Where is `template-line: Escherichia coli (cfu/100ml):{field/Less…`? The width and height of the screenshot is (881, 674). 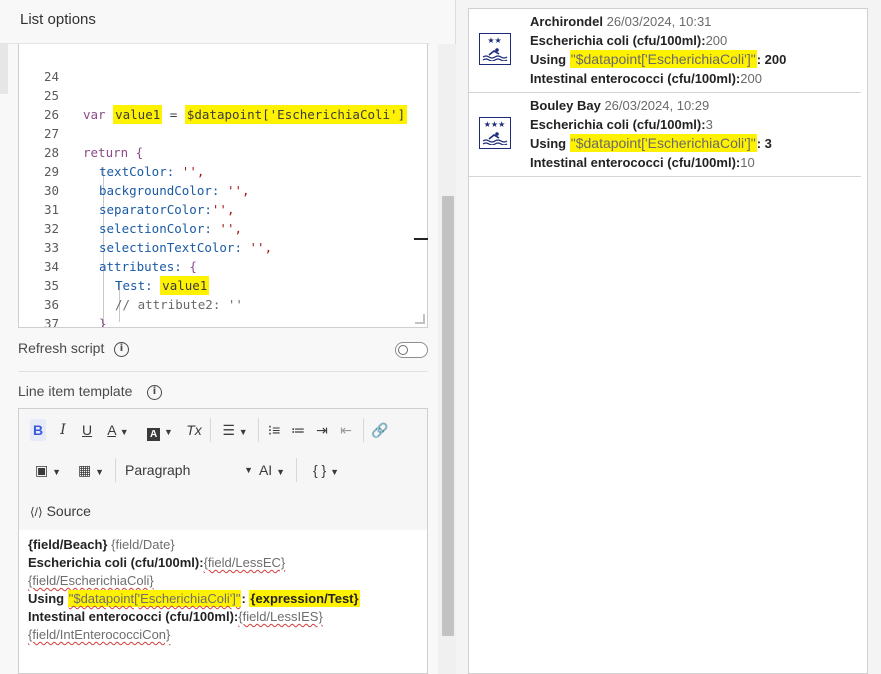 template-line: Escherichia coli (cfu/100ml):{field/Less… is located at coordinates (157, 562).